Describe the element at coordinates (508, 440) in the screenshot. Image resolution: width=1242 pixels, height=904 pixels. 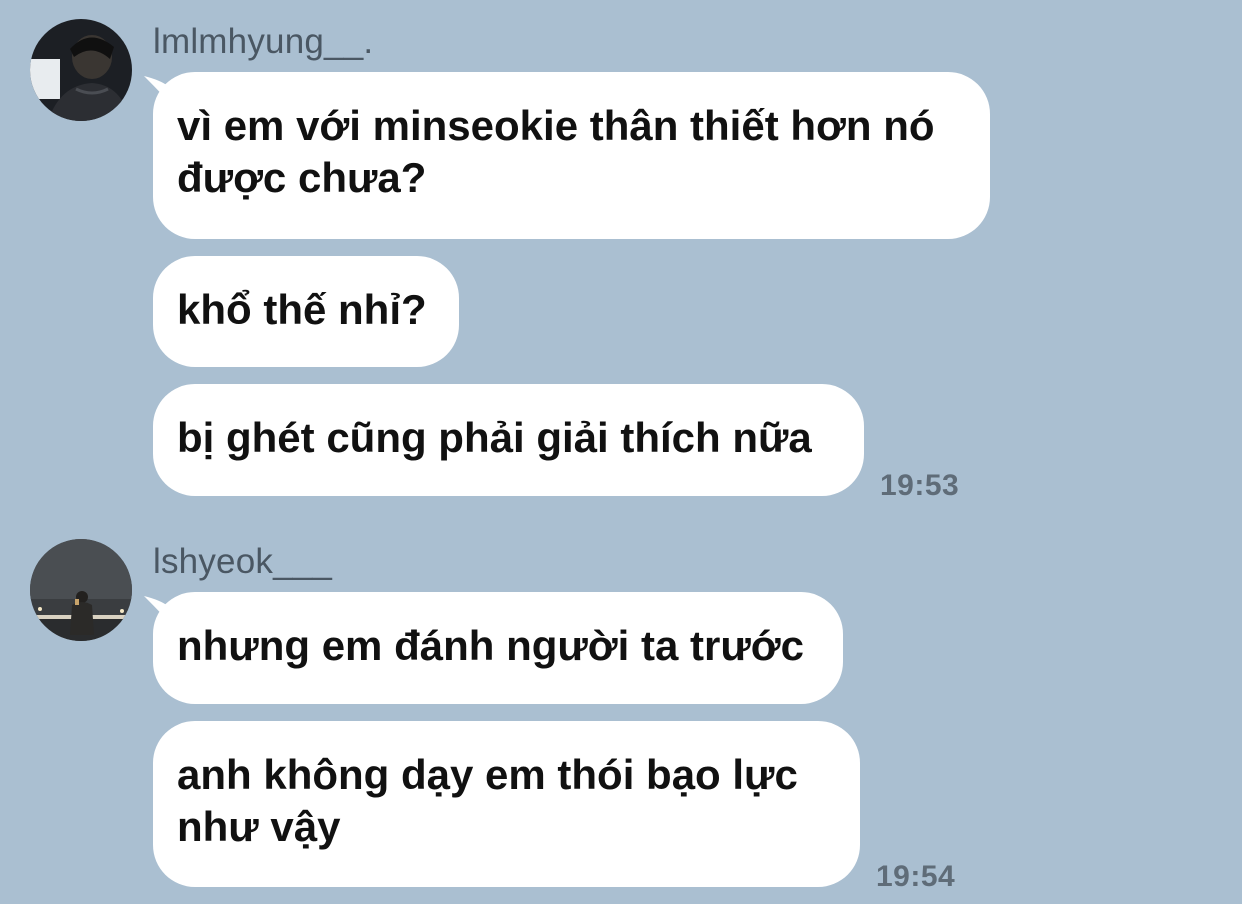
I see `message-bubble: bị ghét cũng phải giải thích nữa` at that location.